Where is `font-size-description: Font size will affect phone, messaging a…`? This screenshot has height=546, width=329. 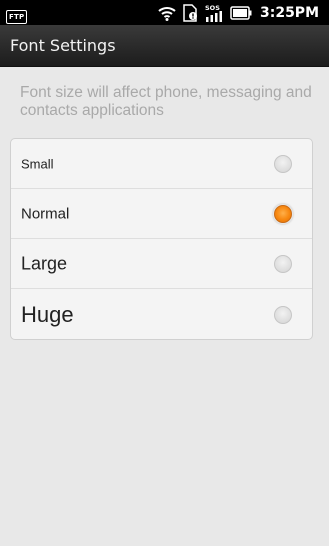
font-size-description: Font size will affect phone, messaging a… is located at coordinates (166, 101).